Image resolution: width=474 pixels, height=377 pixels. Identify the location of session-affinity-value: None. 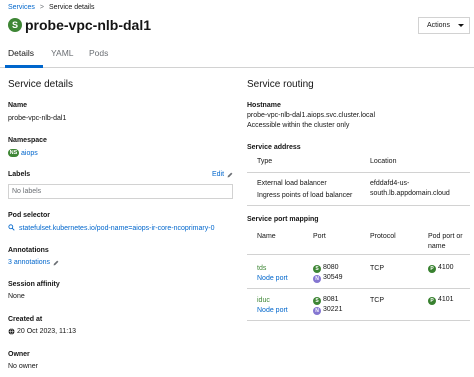
(16, 296).